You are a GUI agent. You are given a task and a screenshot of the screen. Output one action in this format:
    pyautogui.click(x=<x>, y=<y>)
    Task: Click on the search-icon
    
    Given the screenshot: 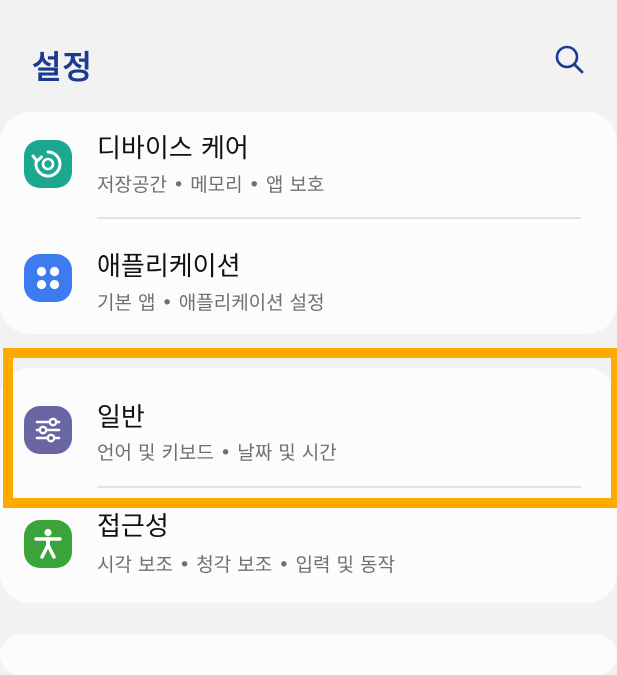 What is the action you would take?
    pyautogui.click(x=569, y=59)
    